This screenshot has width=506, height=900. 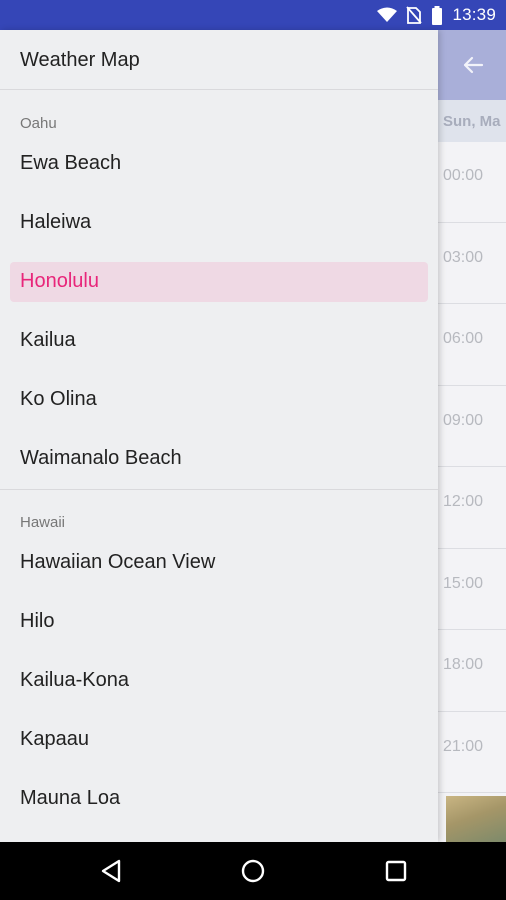 What do you see at coordinates (80, 60) in the screenshot?
I see `drawer-title: Weather Map` at bounding box center [80, 60].